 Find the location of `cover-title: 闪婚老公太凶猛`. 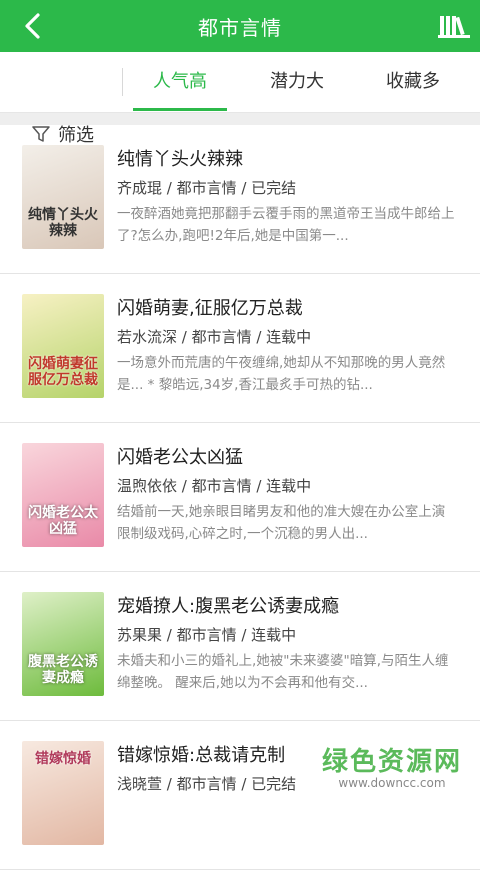

cover-title: 闪婚老公太凶猛 is located at coordinates (63, 521).